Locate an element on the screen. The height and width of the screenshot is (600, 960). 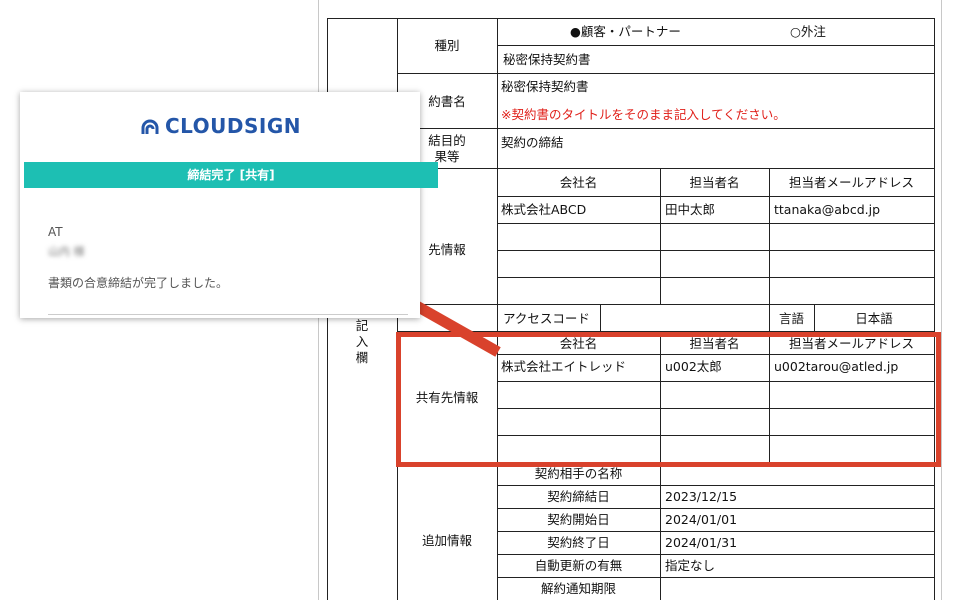
type-value: 秘密保持契約書 is located at coordinates (547, 59).